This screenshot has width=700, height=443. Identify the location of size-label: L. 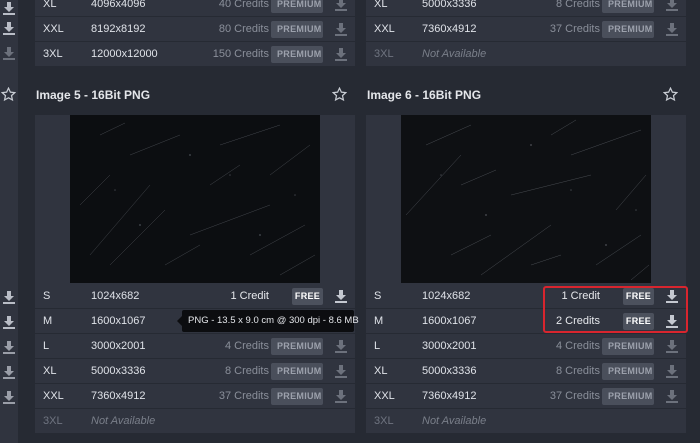
(377, 346).